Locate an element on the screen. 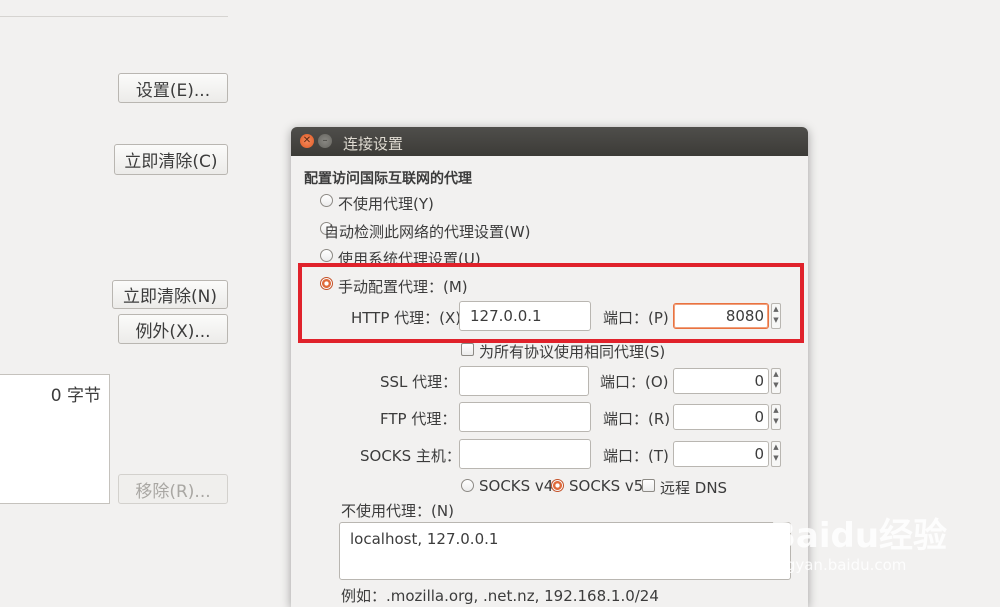 The image size is (1000, 607). label-socks-v4: SOCKS v4 is located at coordinates (516, 486).